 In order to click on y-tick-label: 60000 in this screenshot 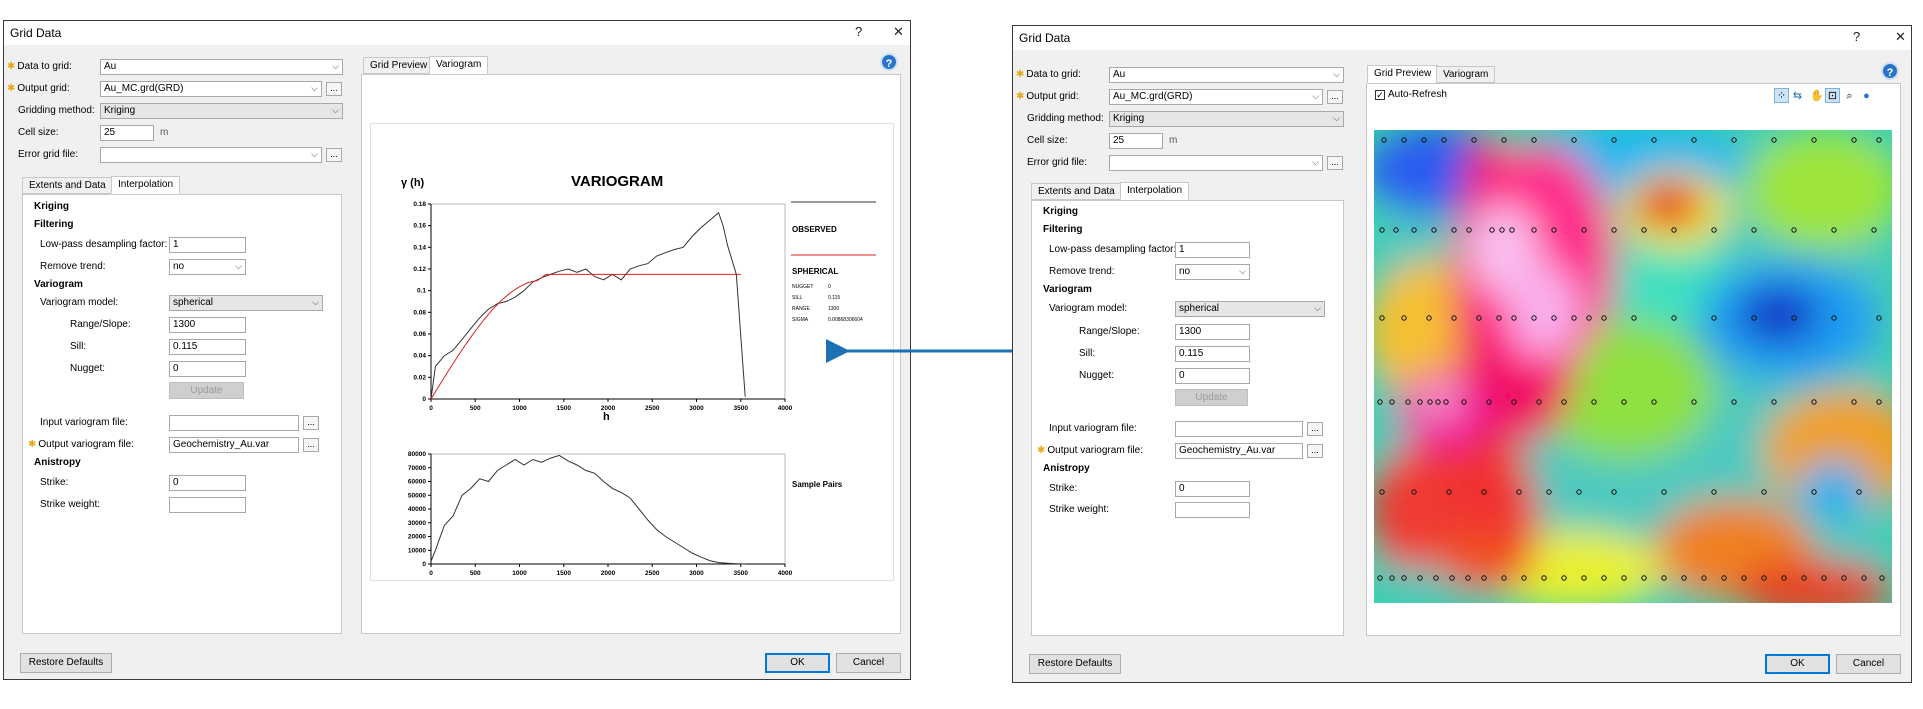, I will do `click(417, 482)`.